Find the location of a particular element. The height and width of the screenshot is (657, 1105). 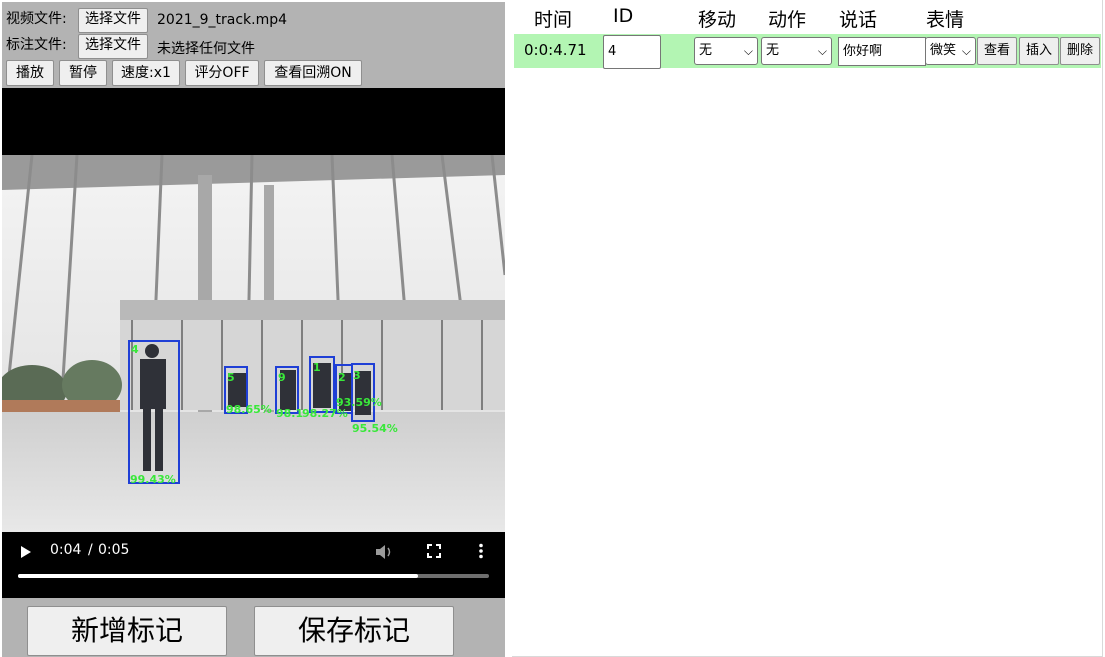

score-toggle-button: 评分OFF is located at coordinates (222, 73).